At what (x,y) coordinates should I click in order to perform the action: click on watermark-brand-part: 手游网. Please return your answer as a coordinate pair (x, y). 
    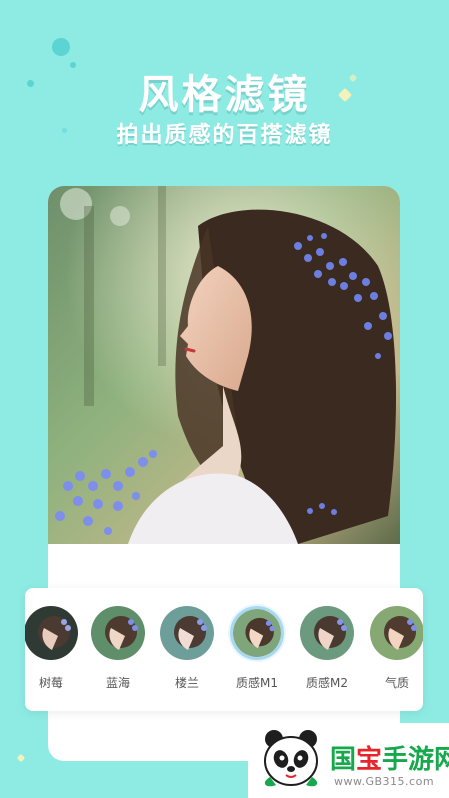
    Looking at the image, I should click on (415, 760).